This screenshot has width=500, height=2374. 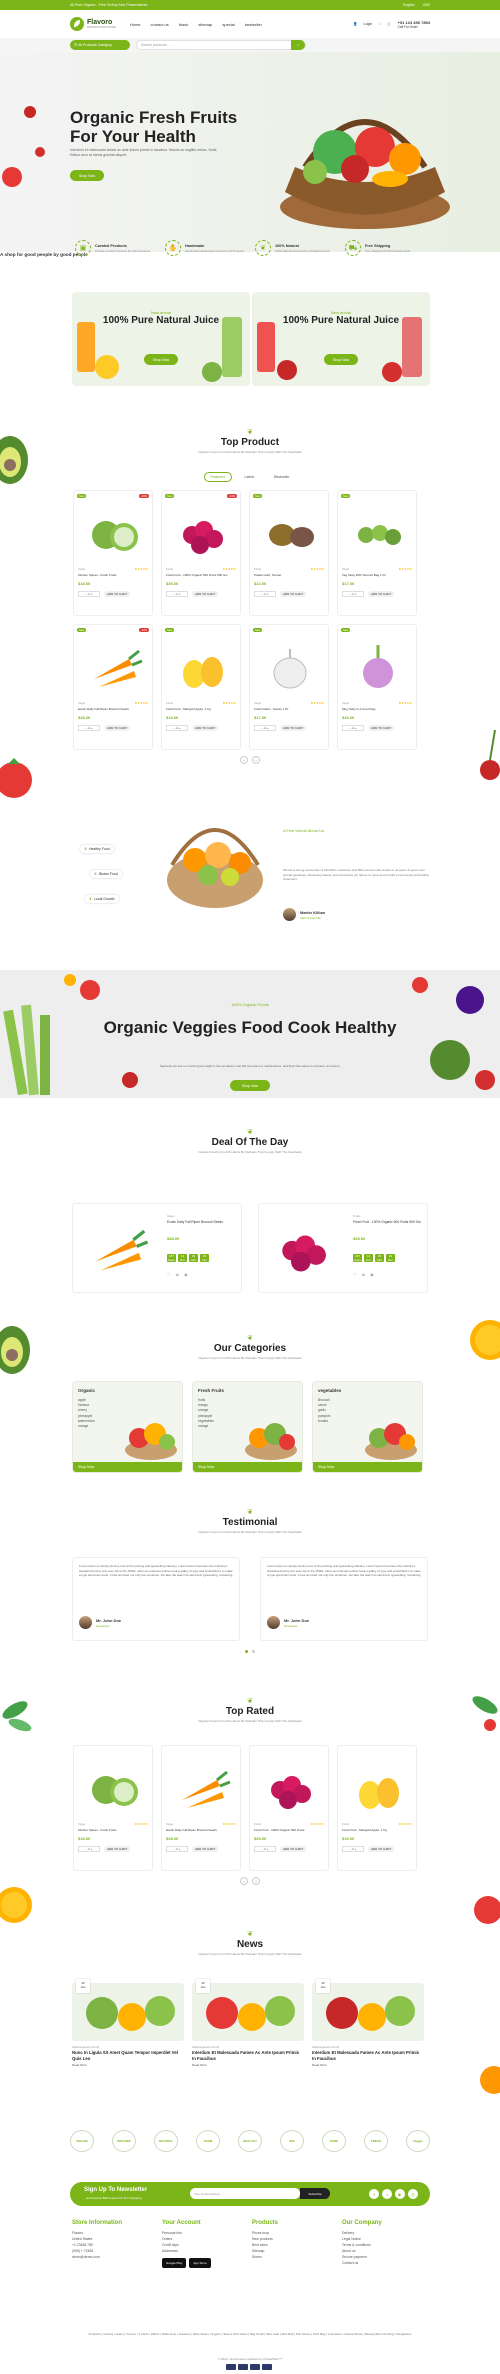 What do you see at coordinates (160, 24) in the screenshot?
I see `nav-contact: contact us` at bounding box center [160, 24].